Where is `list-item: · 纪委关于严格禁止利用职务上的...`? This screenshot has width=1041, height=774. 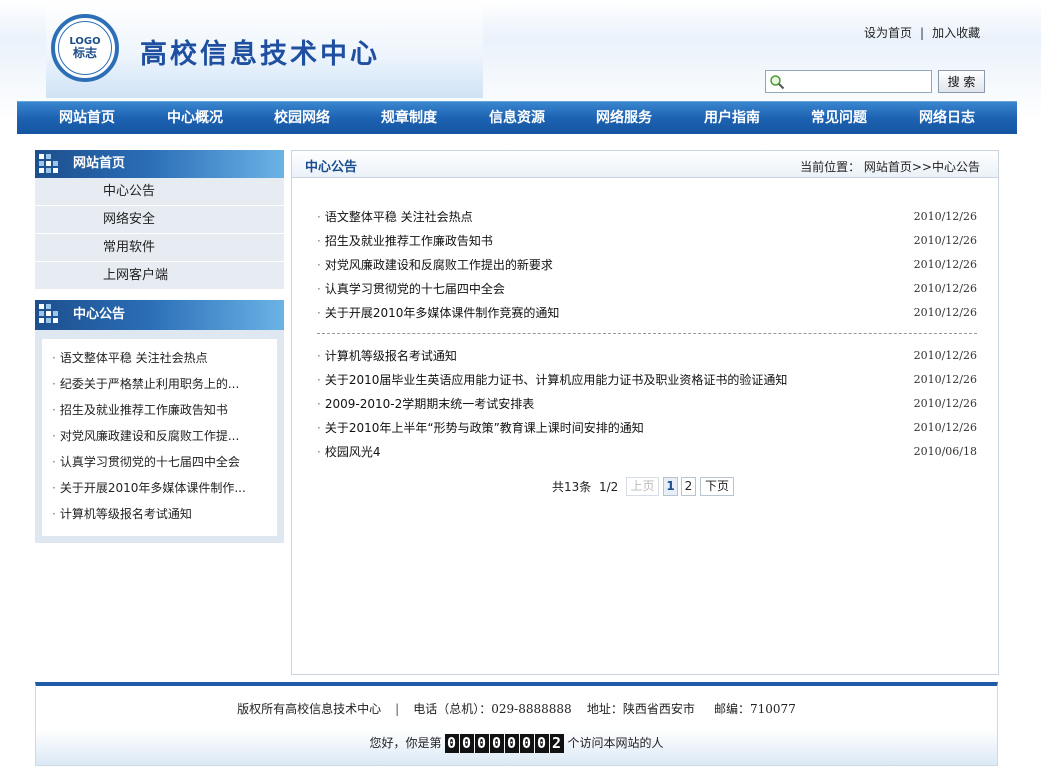
list-item: · 纪委关于严格禁止利用职务上的... is located at coordinates (159, 386).